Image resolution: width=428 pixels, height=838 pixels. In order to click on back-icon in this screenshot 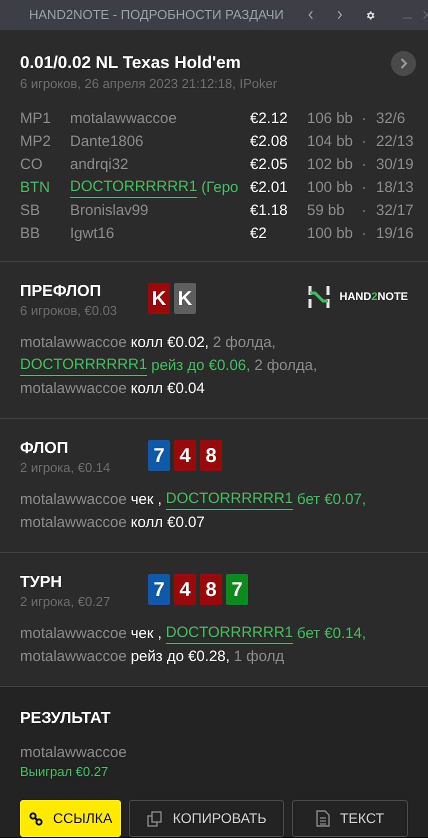, I will do `click(311, 15)`.